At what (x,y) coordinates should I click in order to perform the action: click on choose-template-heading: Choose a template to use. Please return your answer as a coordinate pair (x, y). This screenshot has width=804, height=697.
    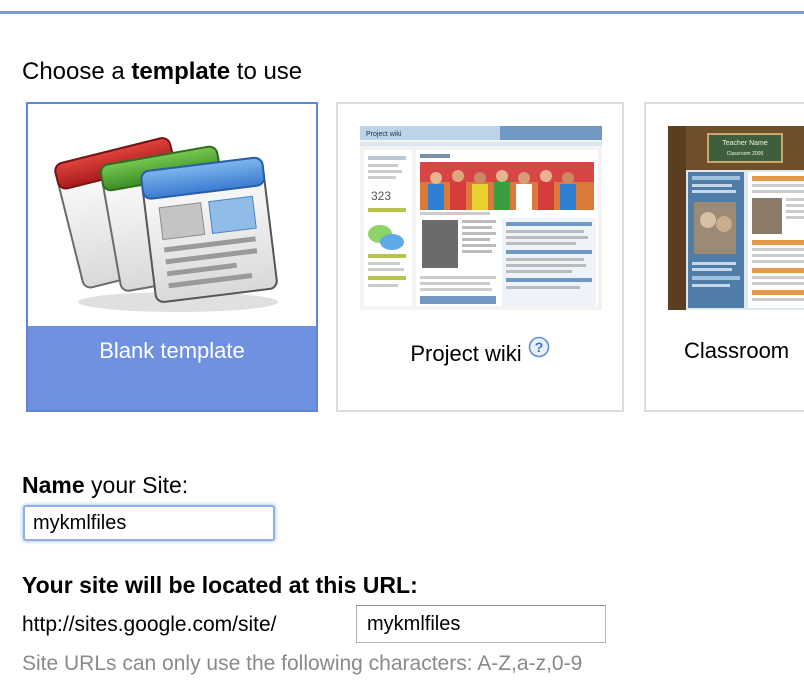
    Looking at the image, I should click on (162, 72).